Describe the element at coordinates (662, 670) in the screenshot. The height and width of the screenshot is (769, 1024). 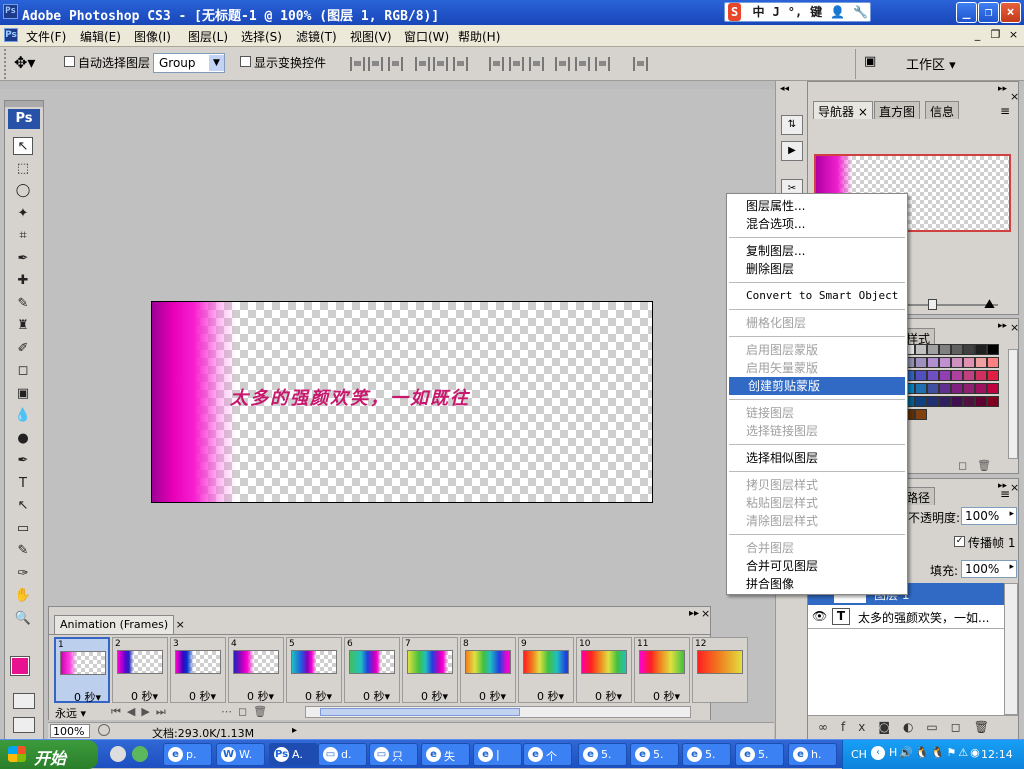
I see `animation-frame: 11 0 秒▾` at that location.